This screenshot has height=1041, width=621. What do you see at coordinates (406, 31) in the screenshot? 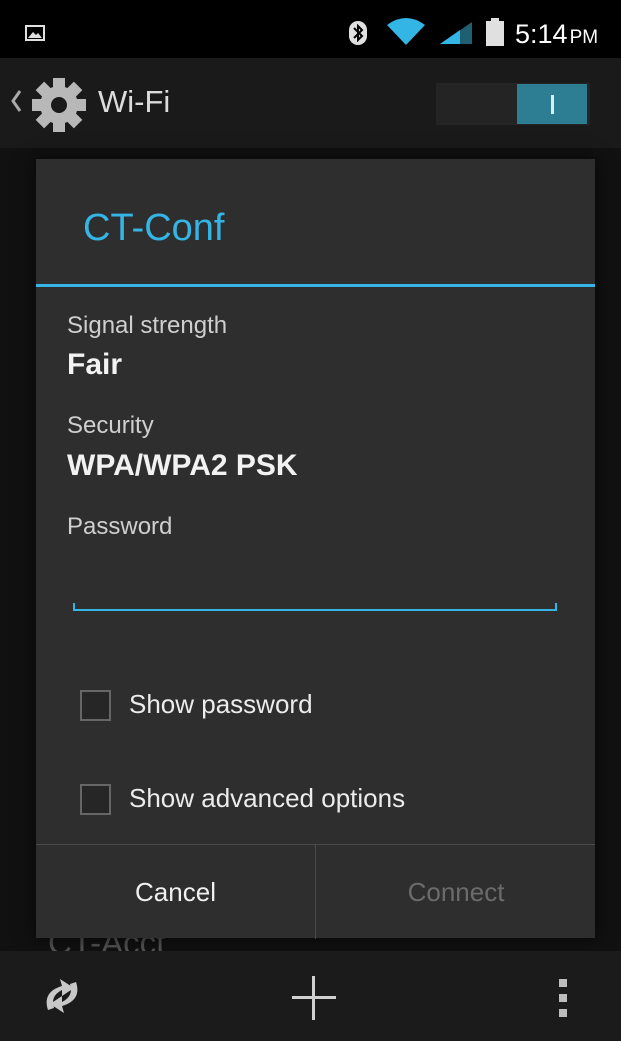
I see `wifi-signal-icon` at bounding box center [406, 31].